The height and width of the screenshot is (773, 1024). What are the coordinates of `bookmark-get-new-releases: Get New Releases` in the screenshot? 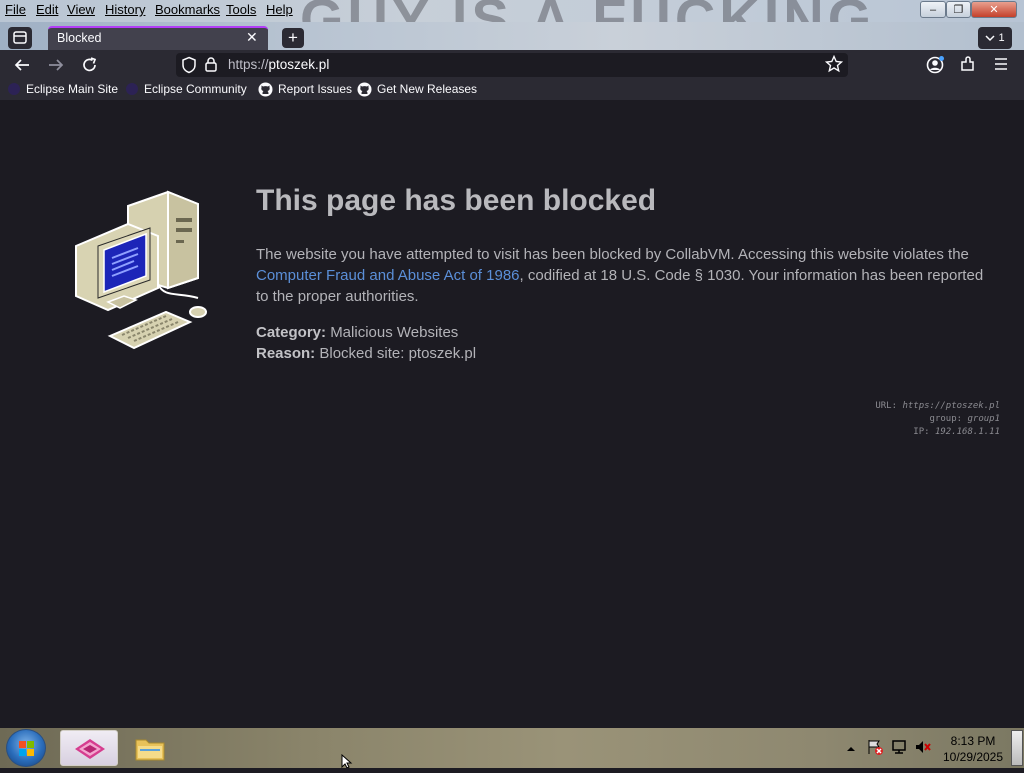 It's located at (417, 89).